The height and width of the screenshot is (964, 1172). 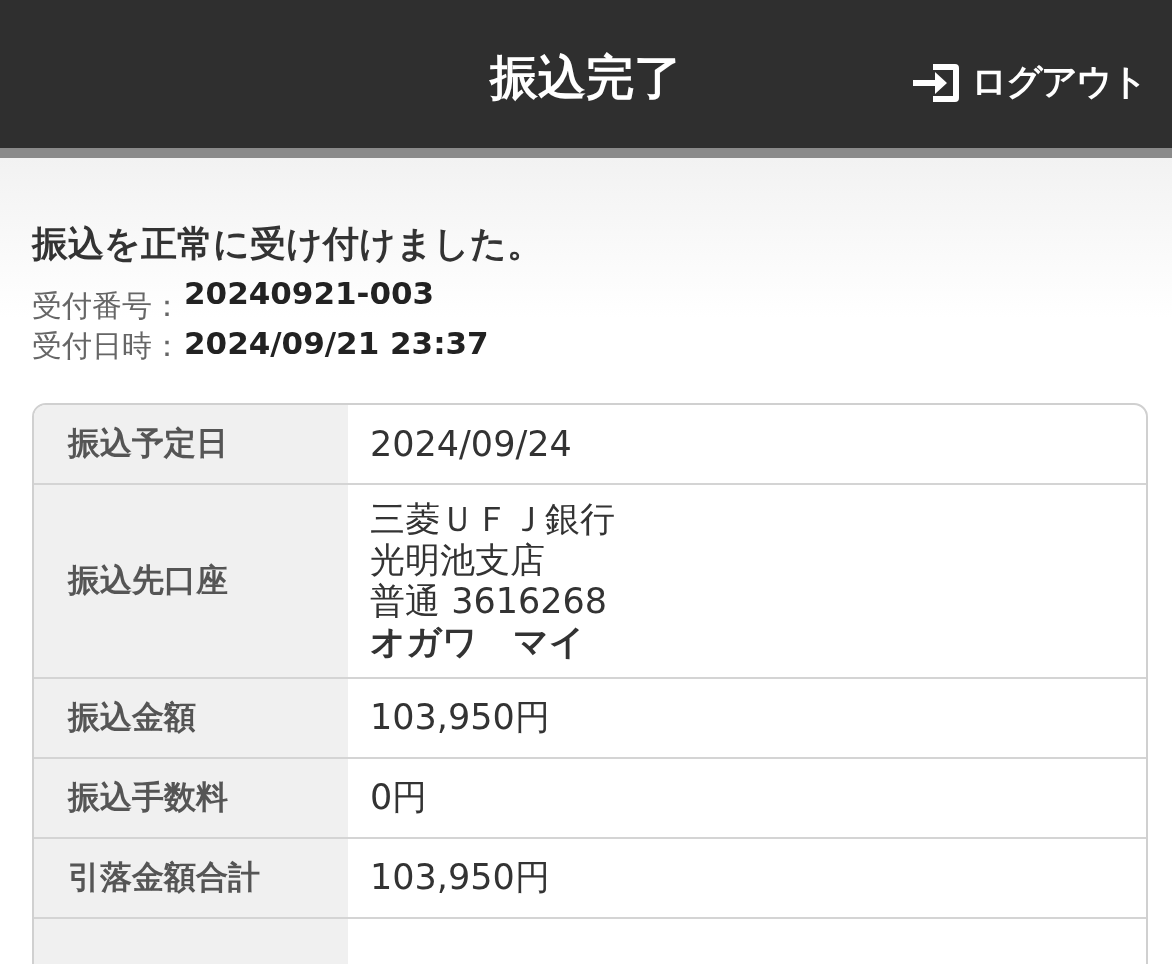 I want to click on receipt-value: 2024/09/21 23:37, so click(x=336, y=343).